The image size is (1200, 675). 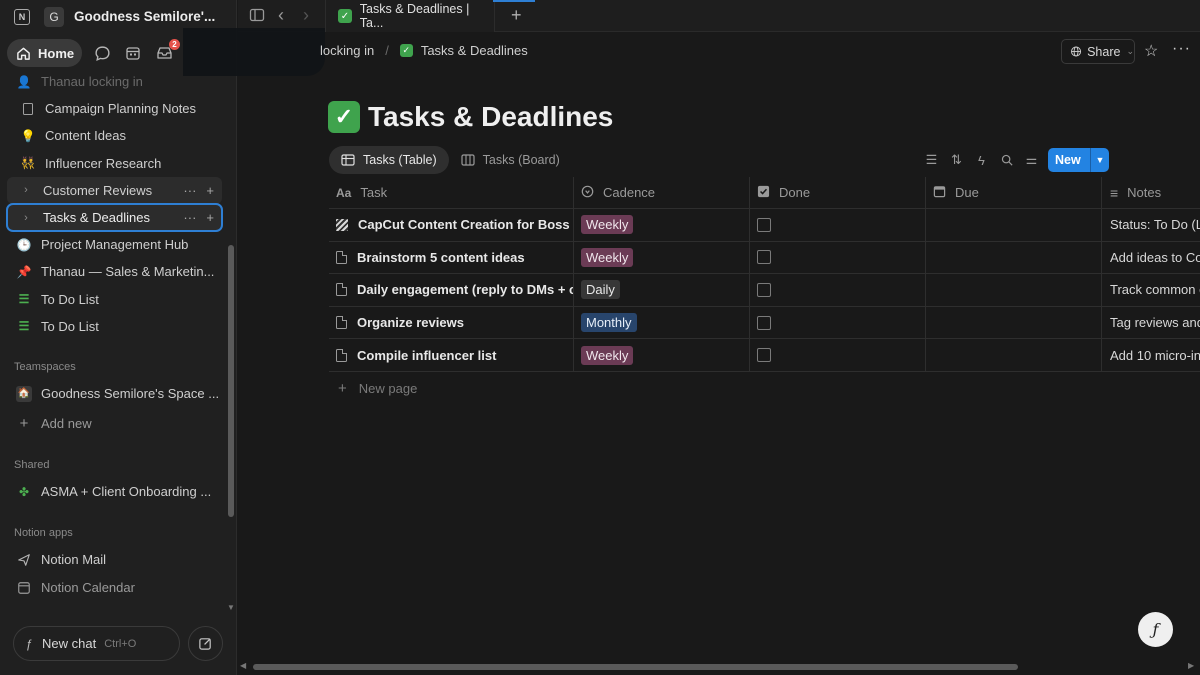 What do you see at coordinates (764, 388) in the screenshot?
I see `new-page-row: + New page` at bounding box center [764, 388].